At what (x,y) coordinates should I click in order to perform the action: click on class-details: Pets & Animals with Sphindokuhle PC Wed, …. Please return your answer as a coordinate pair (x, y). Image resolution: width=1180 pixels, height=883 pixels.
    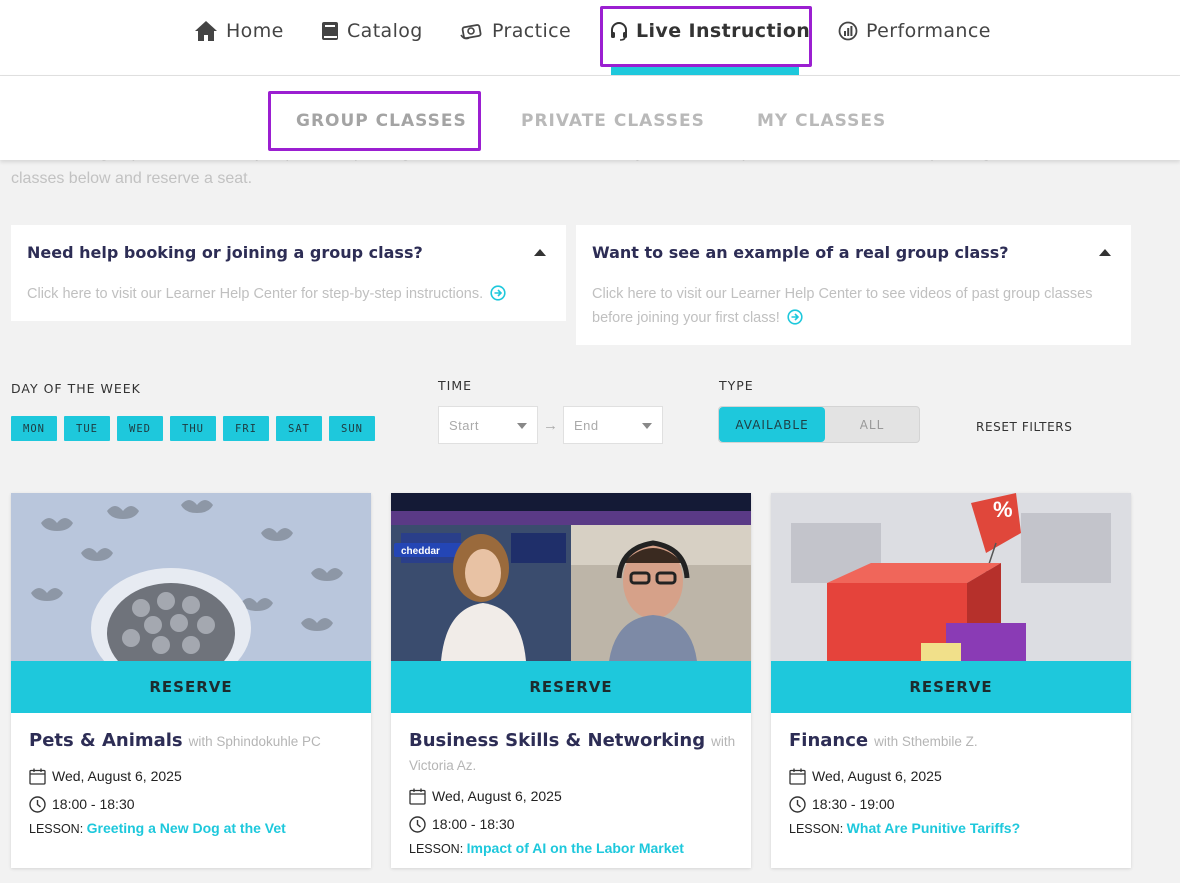
    Looking at the image, I should click on (194, 782).